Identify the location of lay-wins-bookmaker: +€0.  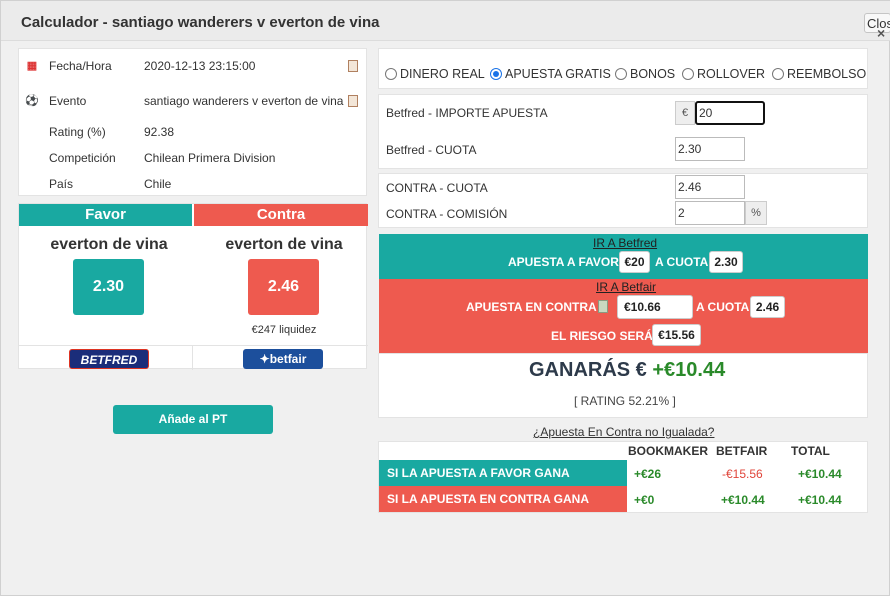
(644, 500).